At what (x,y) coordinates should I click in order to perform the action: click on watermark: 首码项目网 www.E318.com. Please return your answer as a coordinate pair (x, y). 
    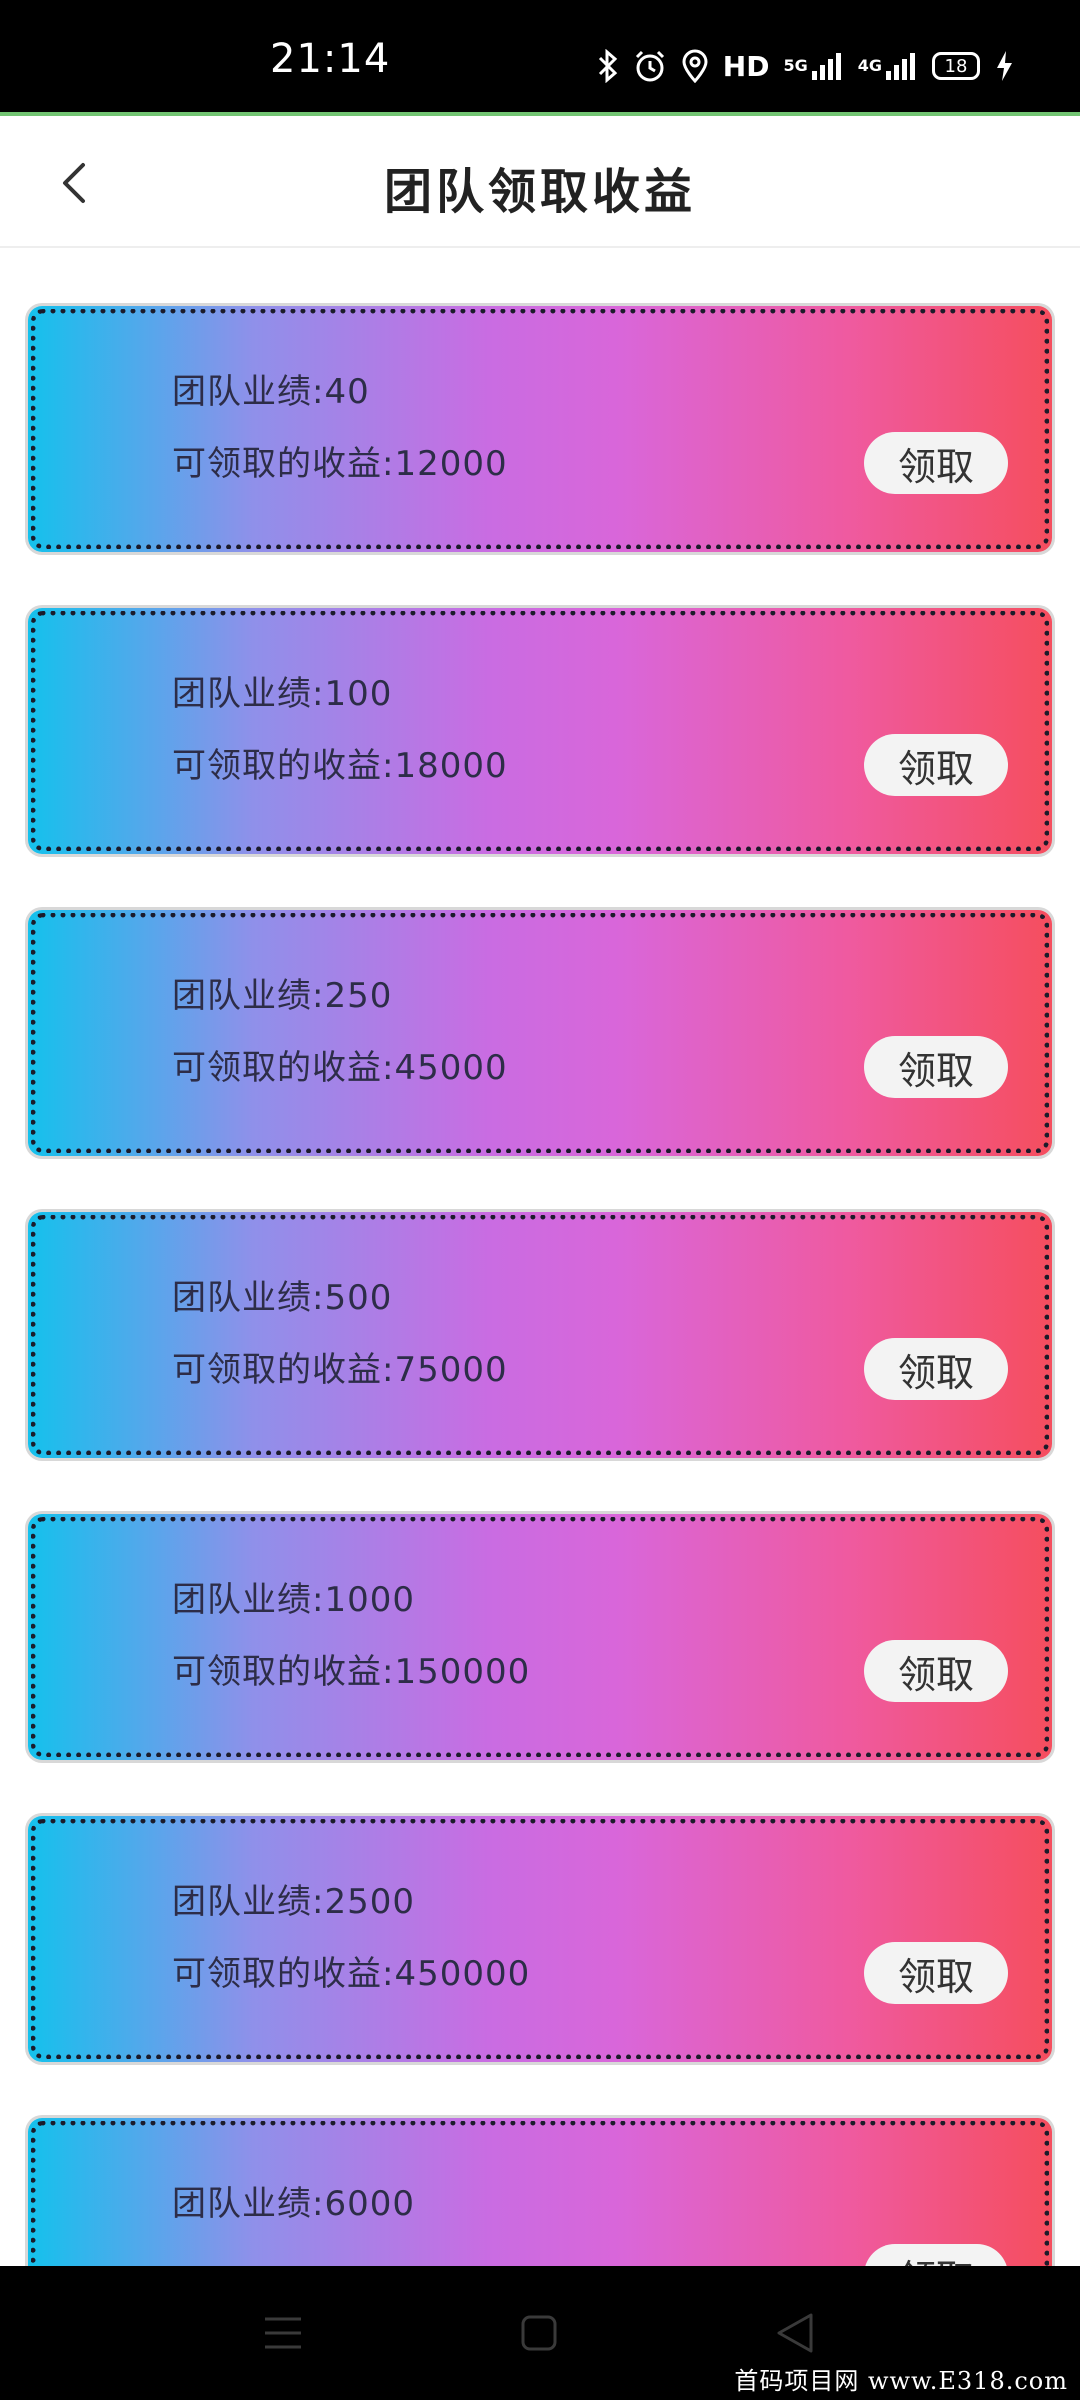
    Looking at the image, I should click on (901, 2381).